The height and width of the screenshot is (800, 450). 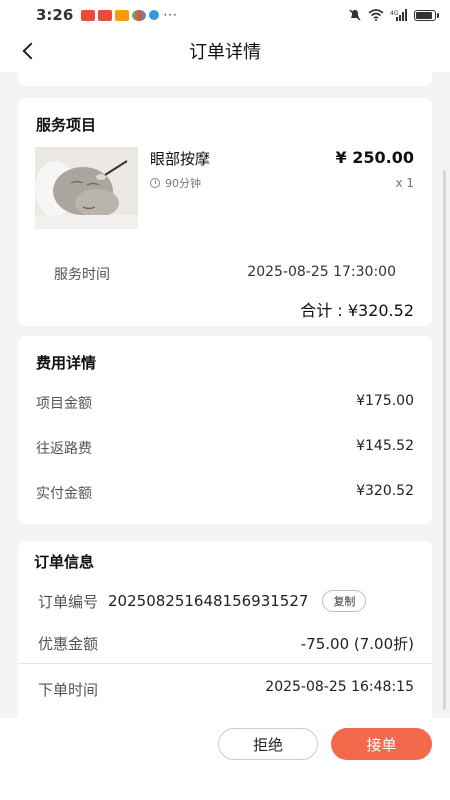 I want to click on notification-icons, so click(x=120, y=15).